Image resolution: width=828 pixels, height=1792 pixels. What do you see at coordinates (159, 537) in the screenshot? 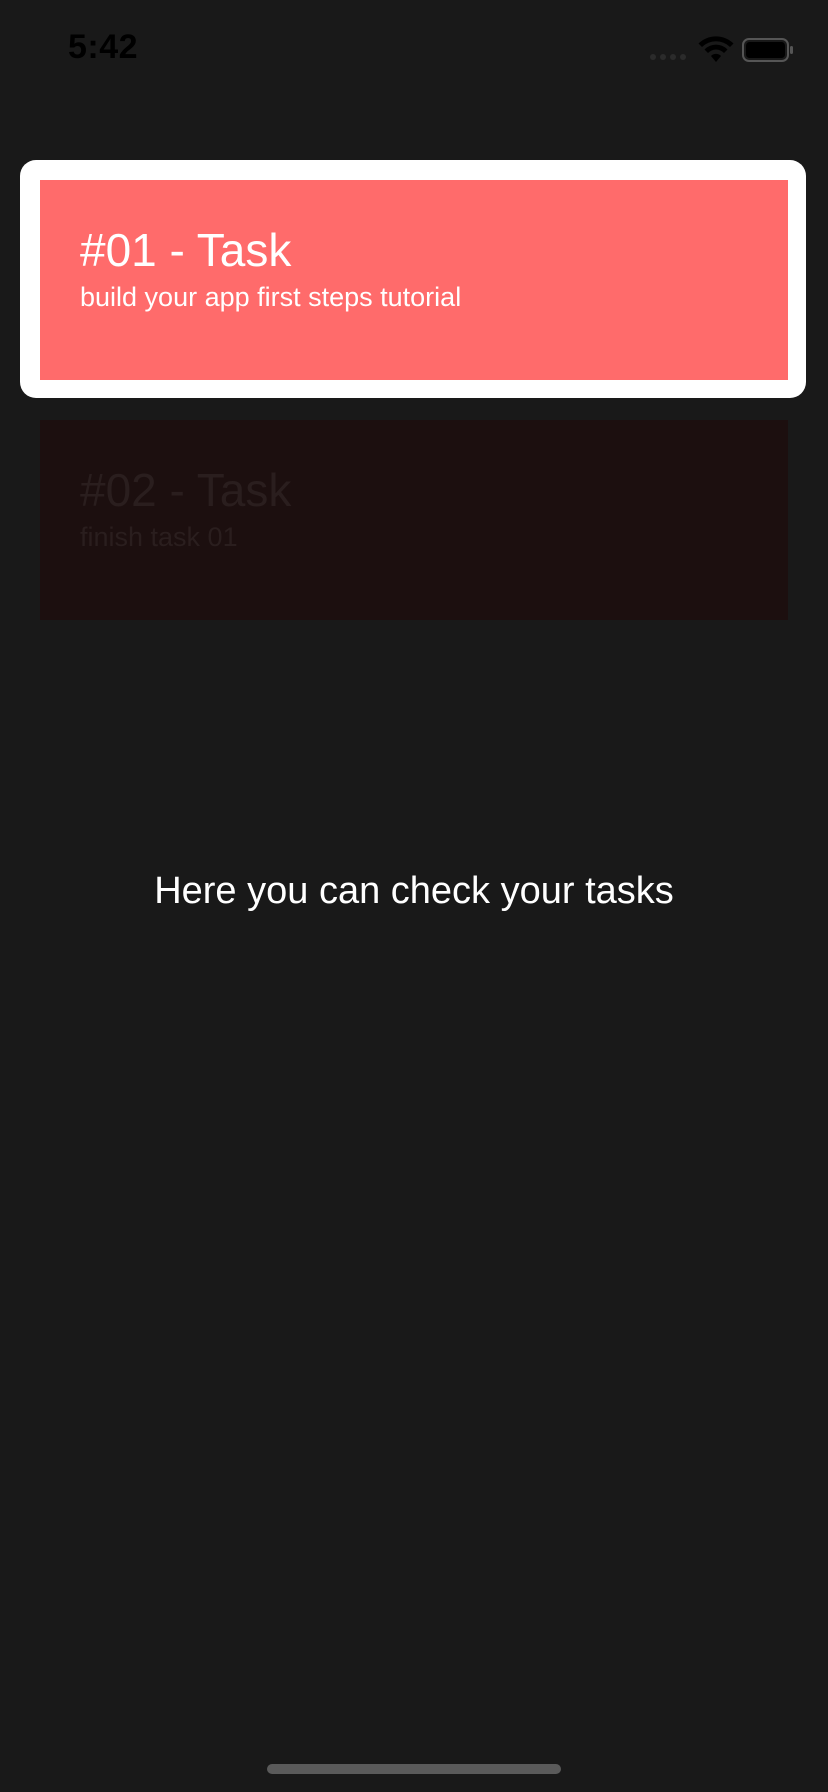
I see `task-subtitle: finish task 01` at bounding box center [159, 537].